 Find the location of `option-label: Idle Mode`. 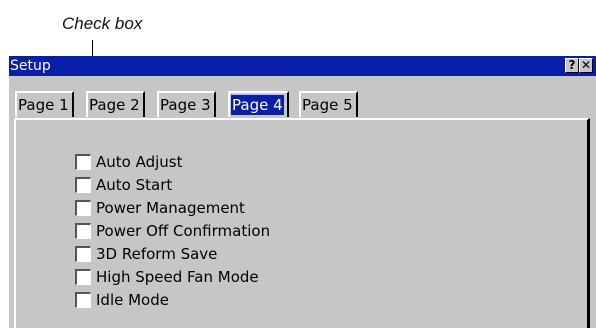

option-label: Idle Mode is located at coordinates (132, 300).